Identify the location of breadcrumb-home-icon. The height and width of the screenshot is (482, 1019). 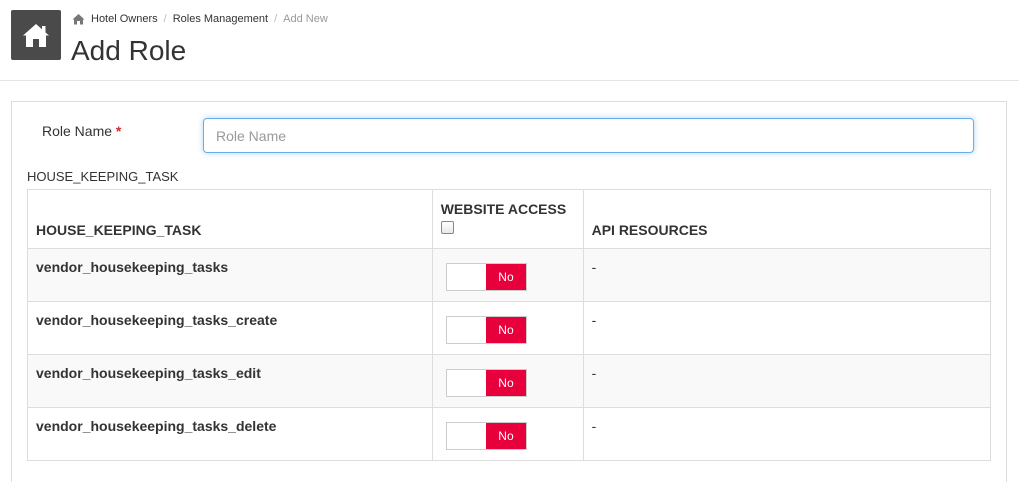
(78, 19).